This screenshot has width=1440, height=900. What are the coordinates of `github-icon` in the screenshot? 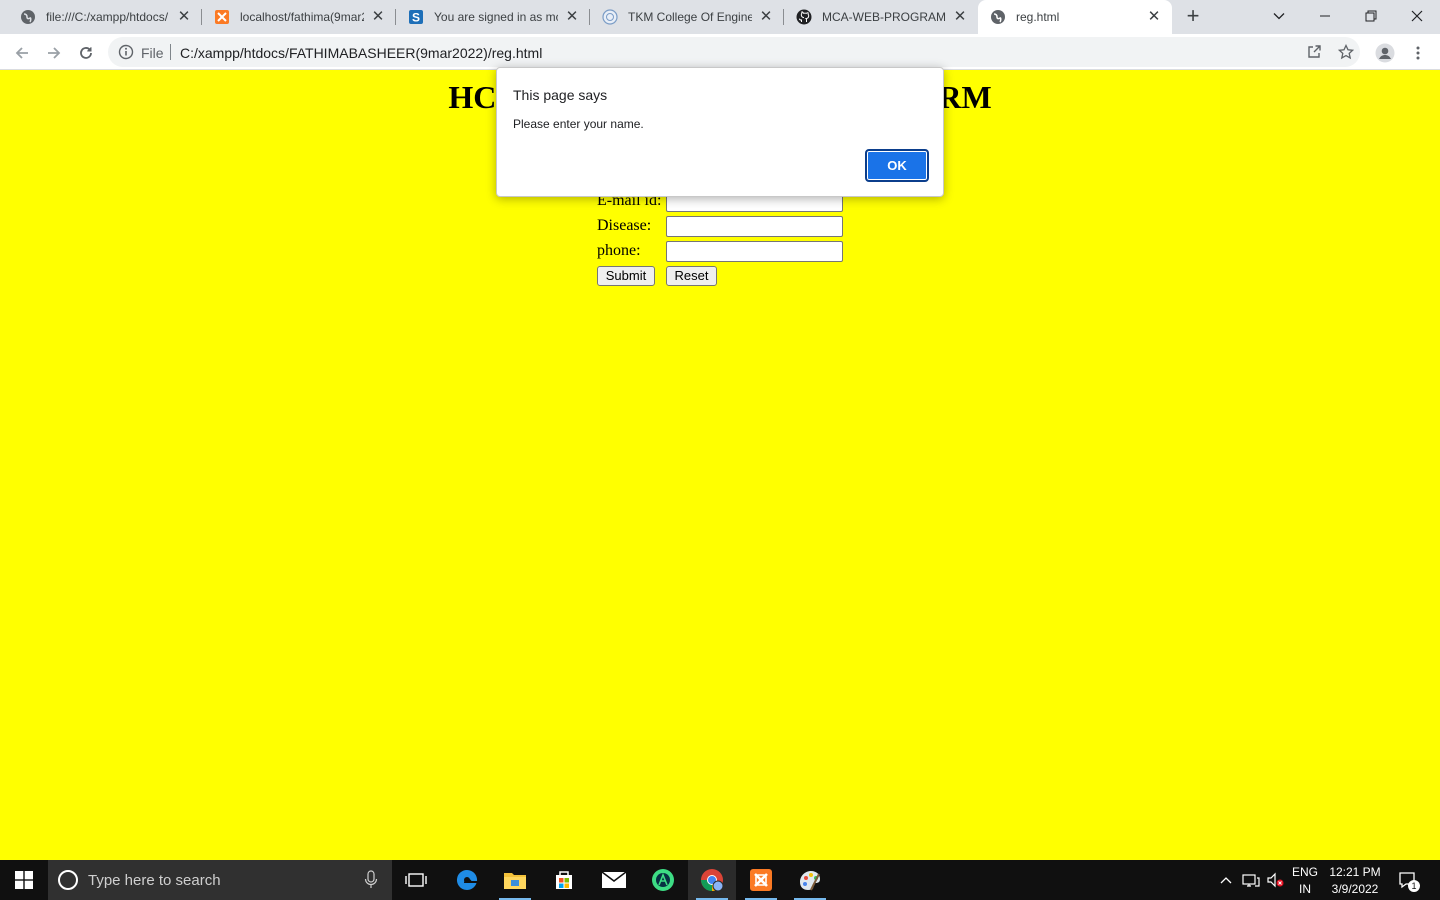 It's located at (804, 17).